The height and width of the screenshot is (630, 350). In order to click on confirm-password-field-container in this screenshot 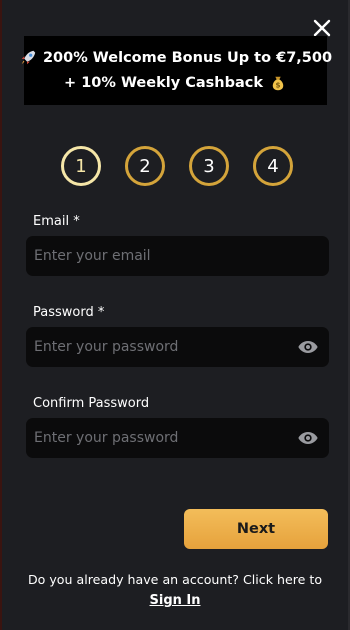, I will do `click(177, 438)`.